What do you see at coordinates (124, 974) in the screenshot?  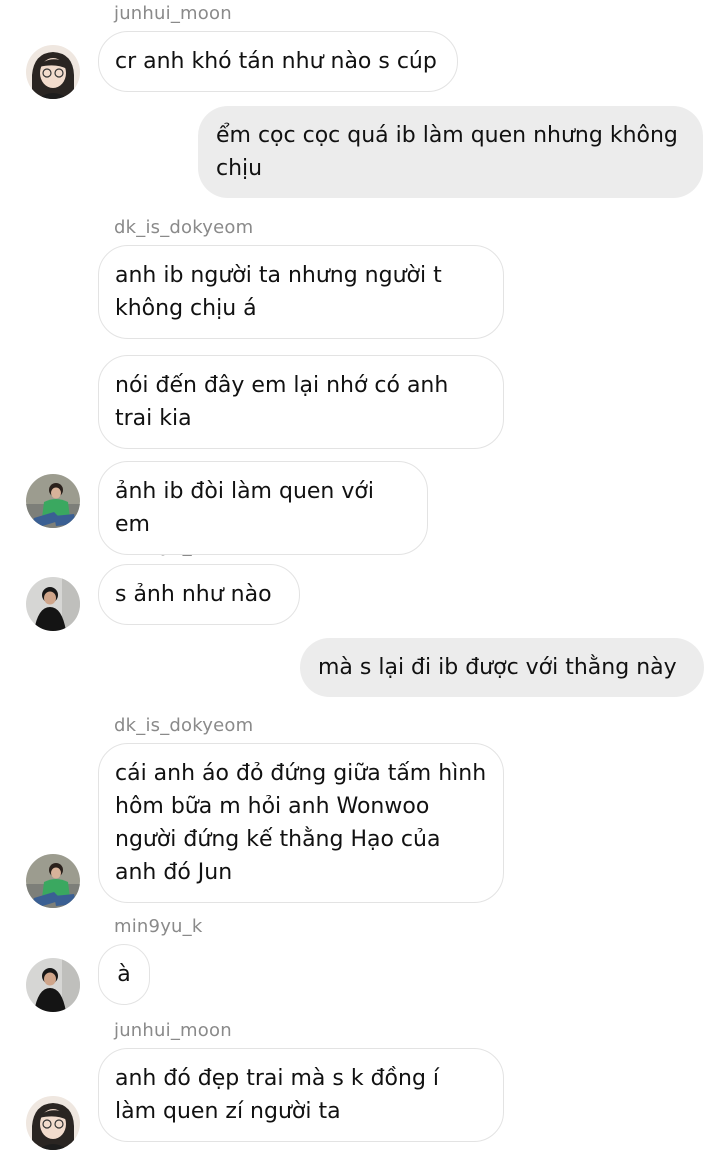 I see `message-bubble: à` at bounding box center [124, 974].